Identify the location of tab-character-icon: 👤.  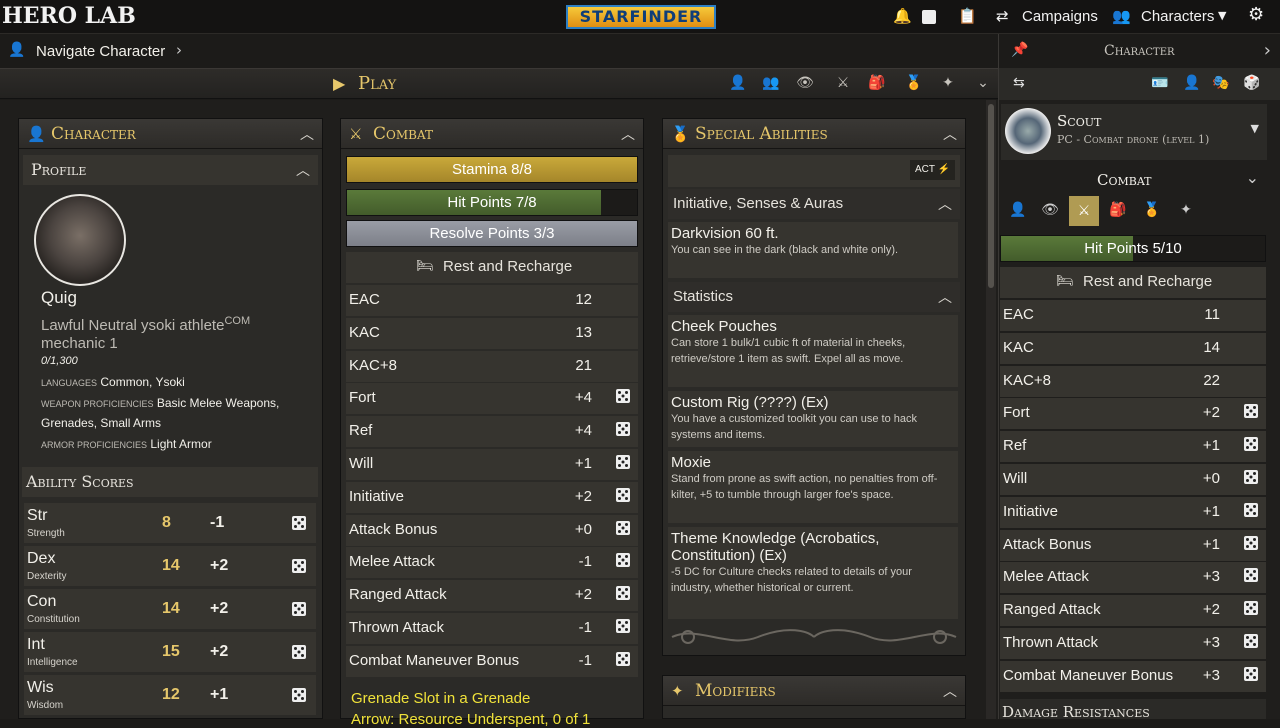
(738, 83).